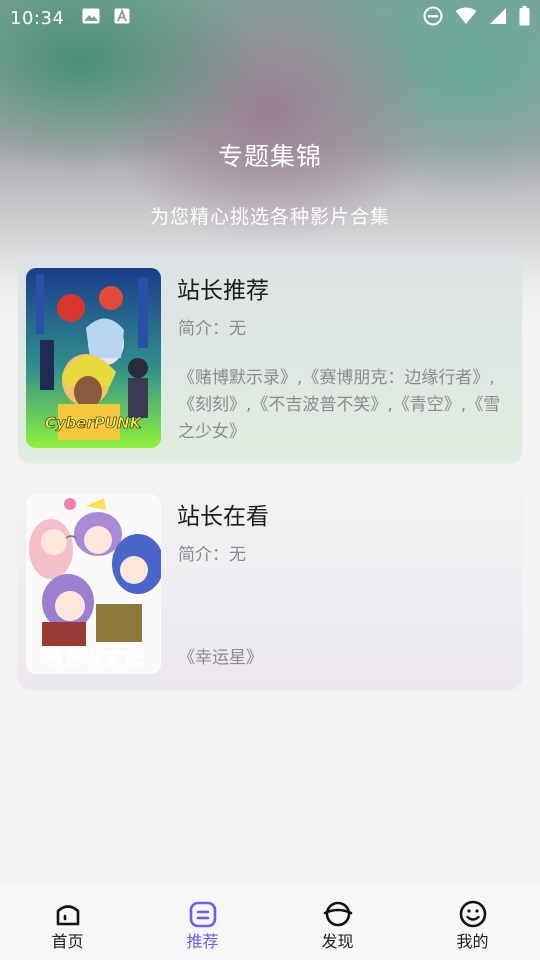 This screenshot has width=540, height=960. Describe the element at coordinates (472, 941) in the screenshot. I see `tab-label: 我的` at that location.